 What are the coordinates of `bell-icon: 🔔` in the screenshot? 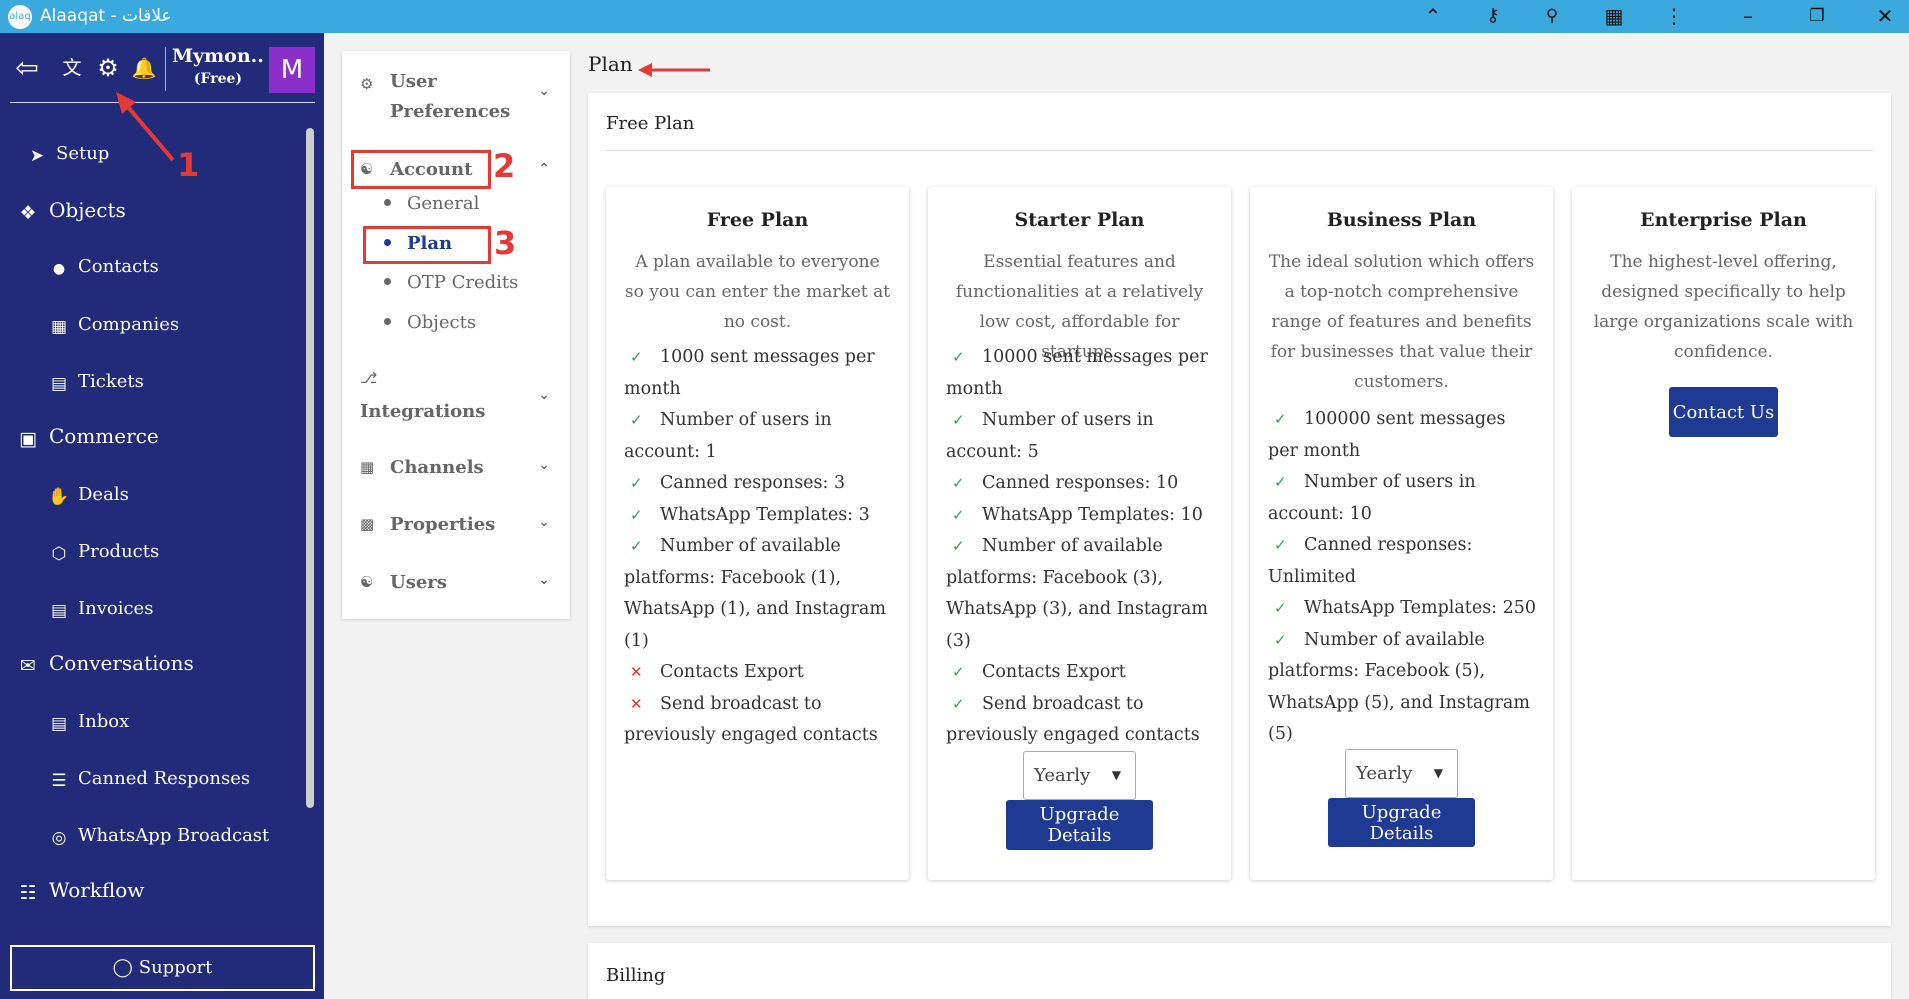 It's located at (144, 68).